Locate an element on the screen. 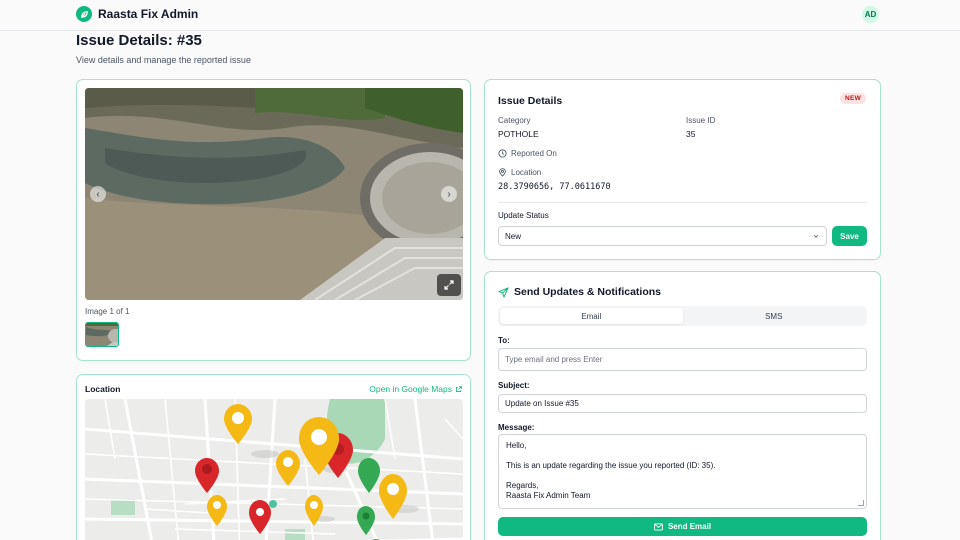 Image resolution: width=960 pixels, height=540 pixels. prev-image-button: ‹ is located at coordinates (98, 194).